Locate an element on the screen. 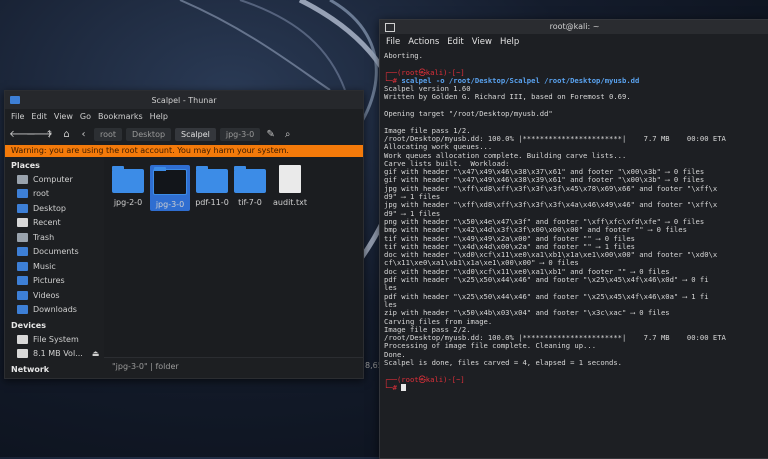 Image resolution: width=768 pixels, height=459 pixels. music-folder-icon is located at coordinates (22, 266).